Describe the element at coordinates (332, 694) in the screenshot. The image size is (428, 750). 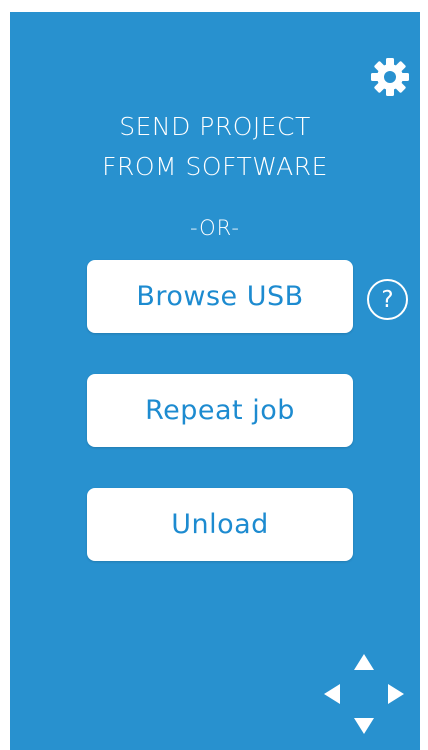
I see `arrow-left-icon` at that location.